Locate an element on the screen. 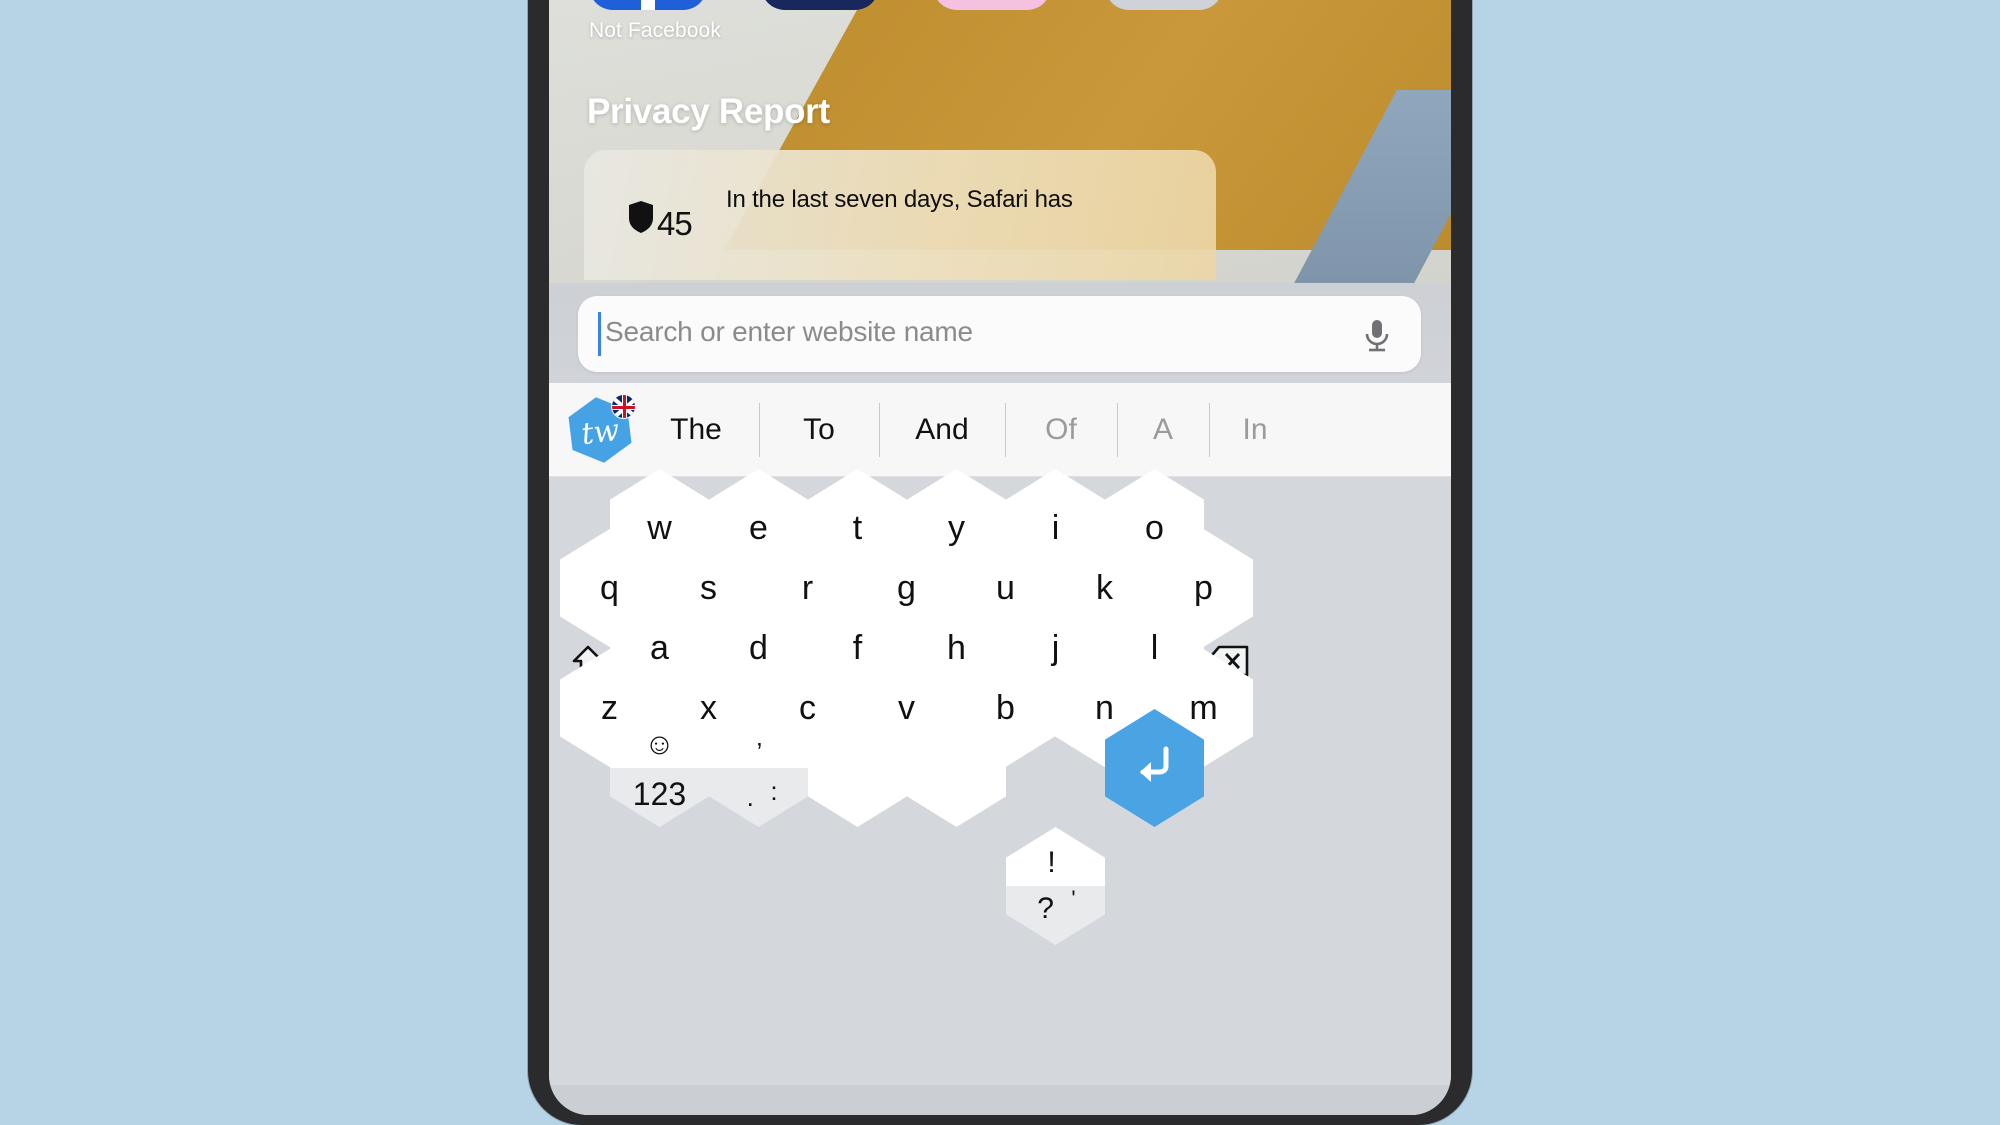  keyboard-bottom-strip is located at coordinates (1000, 1100).